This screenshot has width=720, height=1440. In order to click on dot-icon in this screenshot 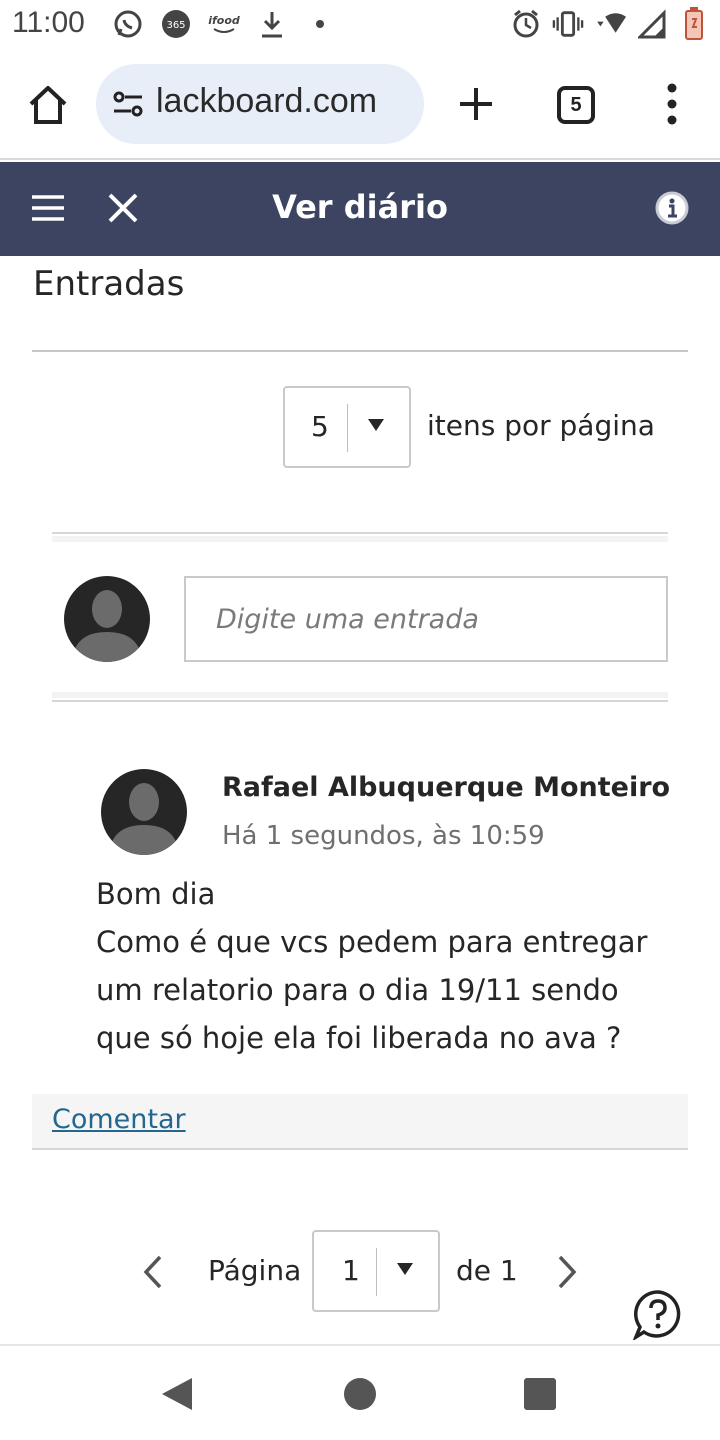, I will do `click(320, 24)`.